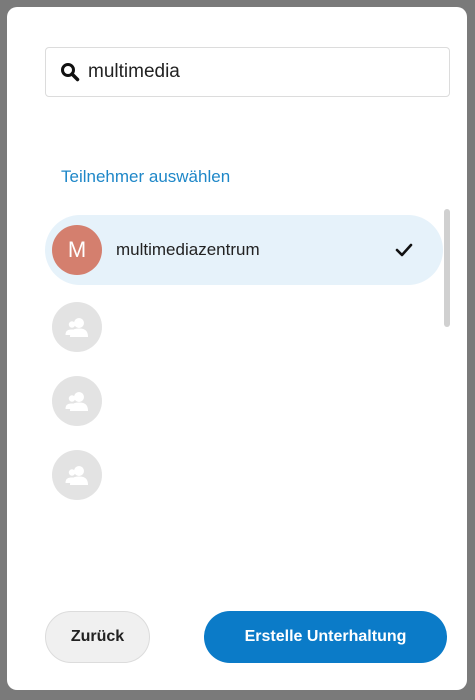 The height and width of the screenshot is (700, 475). Describe the element at coordinates (97, 637) in the screenshot. I see `back-button: Zurück` at that location.